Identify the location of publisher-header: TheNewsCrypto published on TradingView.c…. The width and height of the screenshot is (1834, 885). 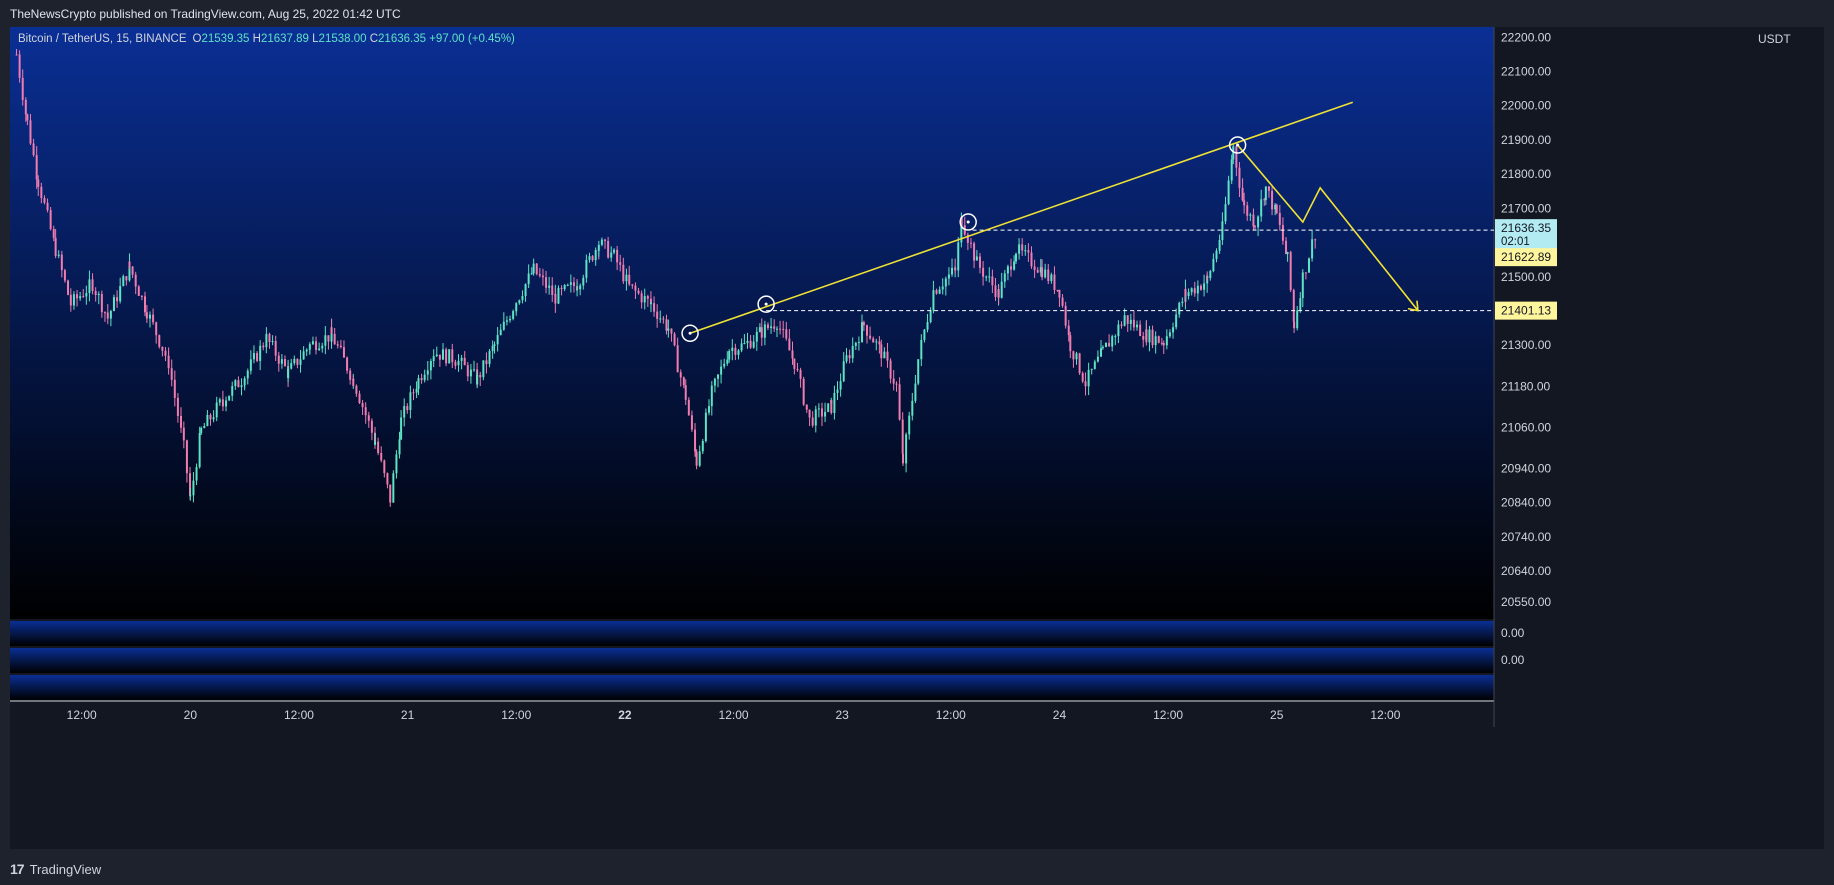
(917, 13).